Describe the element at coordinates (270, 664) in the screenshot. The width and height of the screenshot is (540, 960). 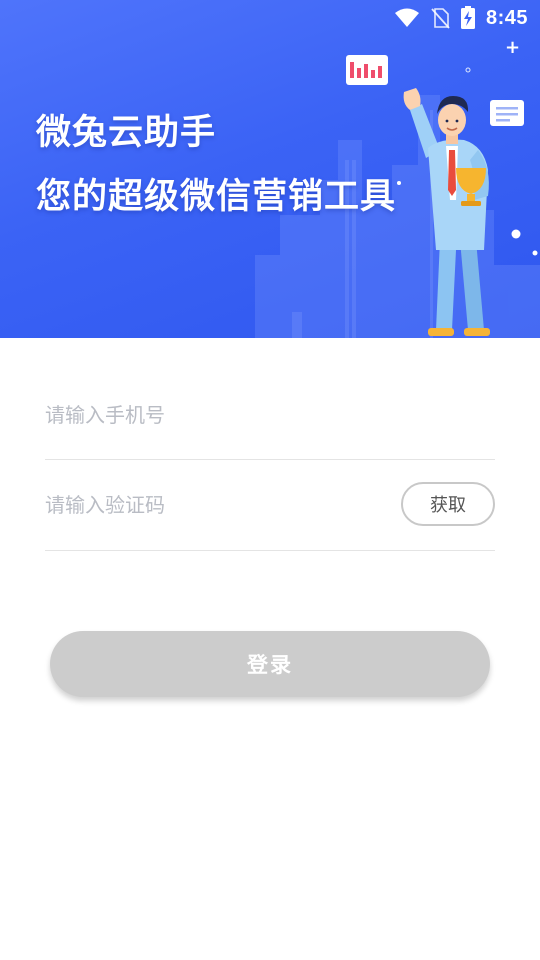
I see `login-button: 登录` at that location.